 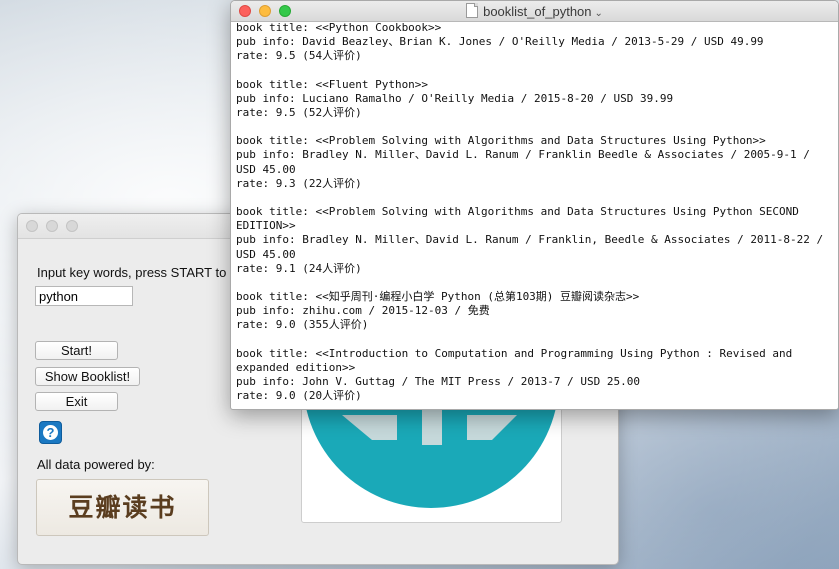 What do you see at coordinates (299, 268) in the screenshot?
I see `rate-line: rate: 9.1 (24人评价)` at bounding box center [299, 268].